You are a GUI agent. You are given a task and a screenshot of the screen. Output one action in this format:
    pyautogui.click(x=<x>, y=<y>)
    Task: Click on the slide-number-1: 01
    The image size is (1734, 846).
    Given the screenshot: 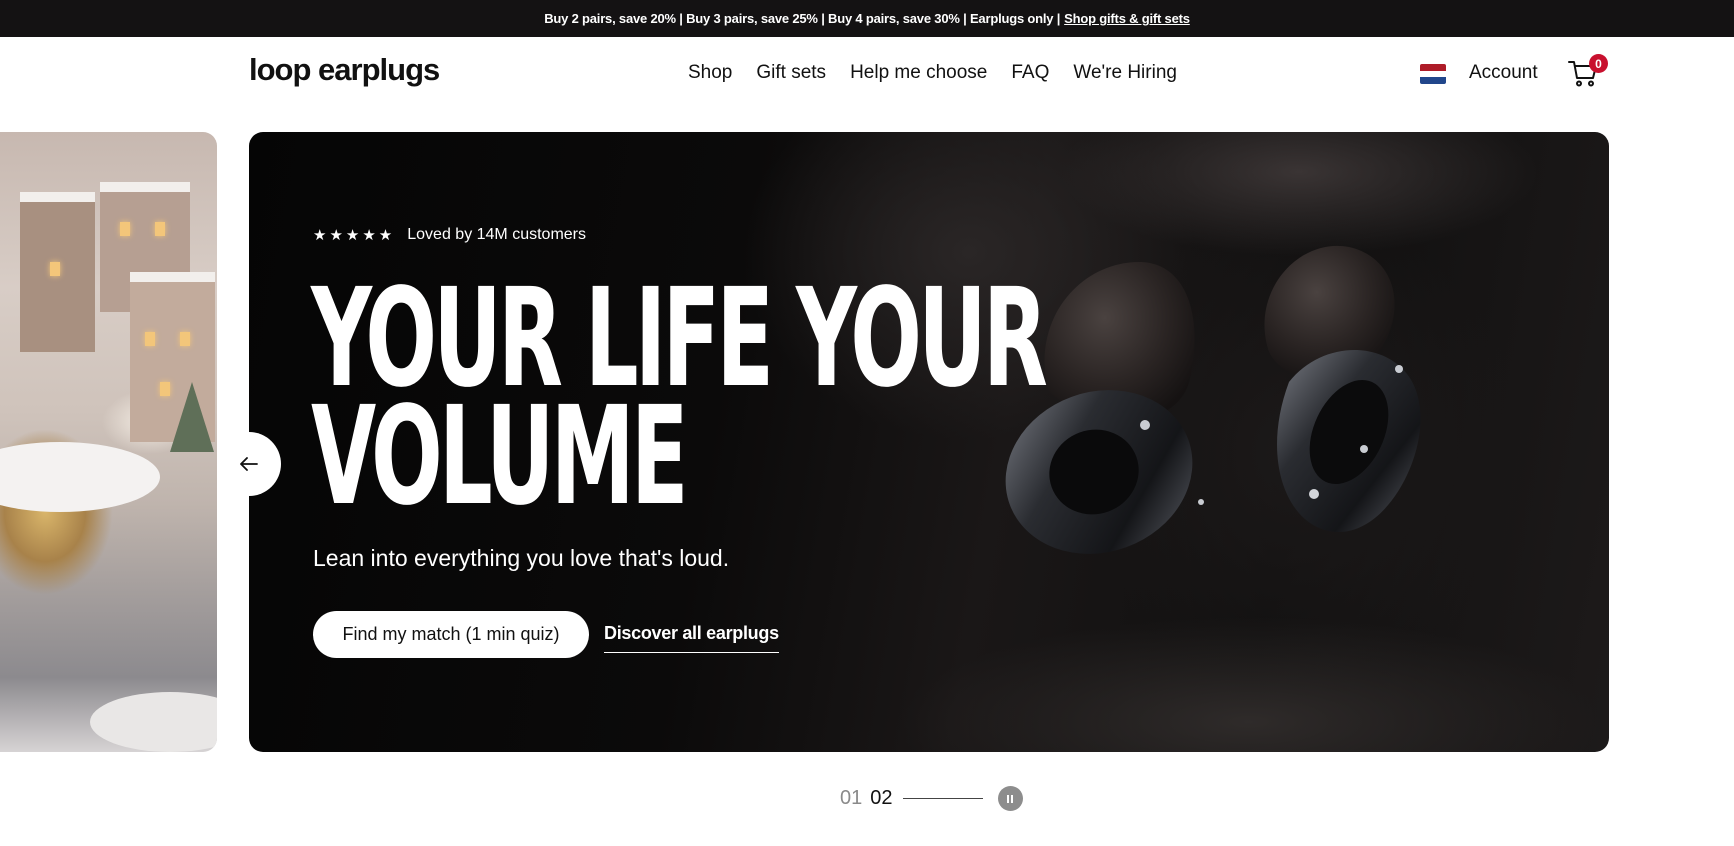 What is the action you would take?
    pyautogui.click(x=851, y=798)
    